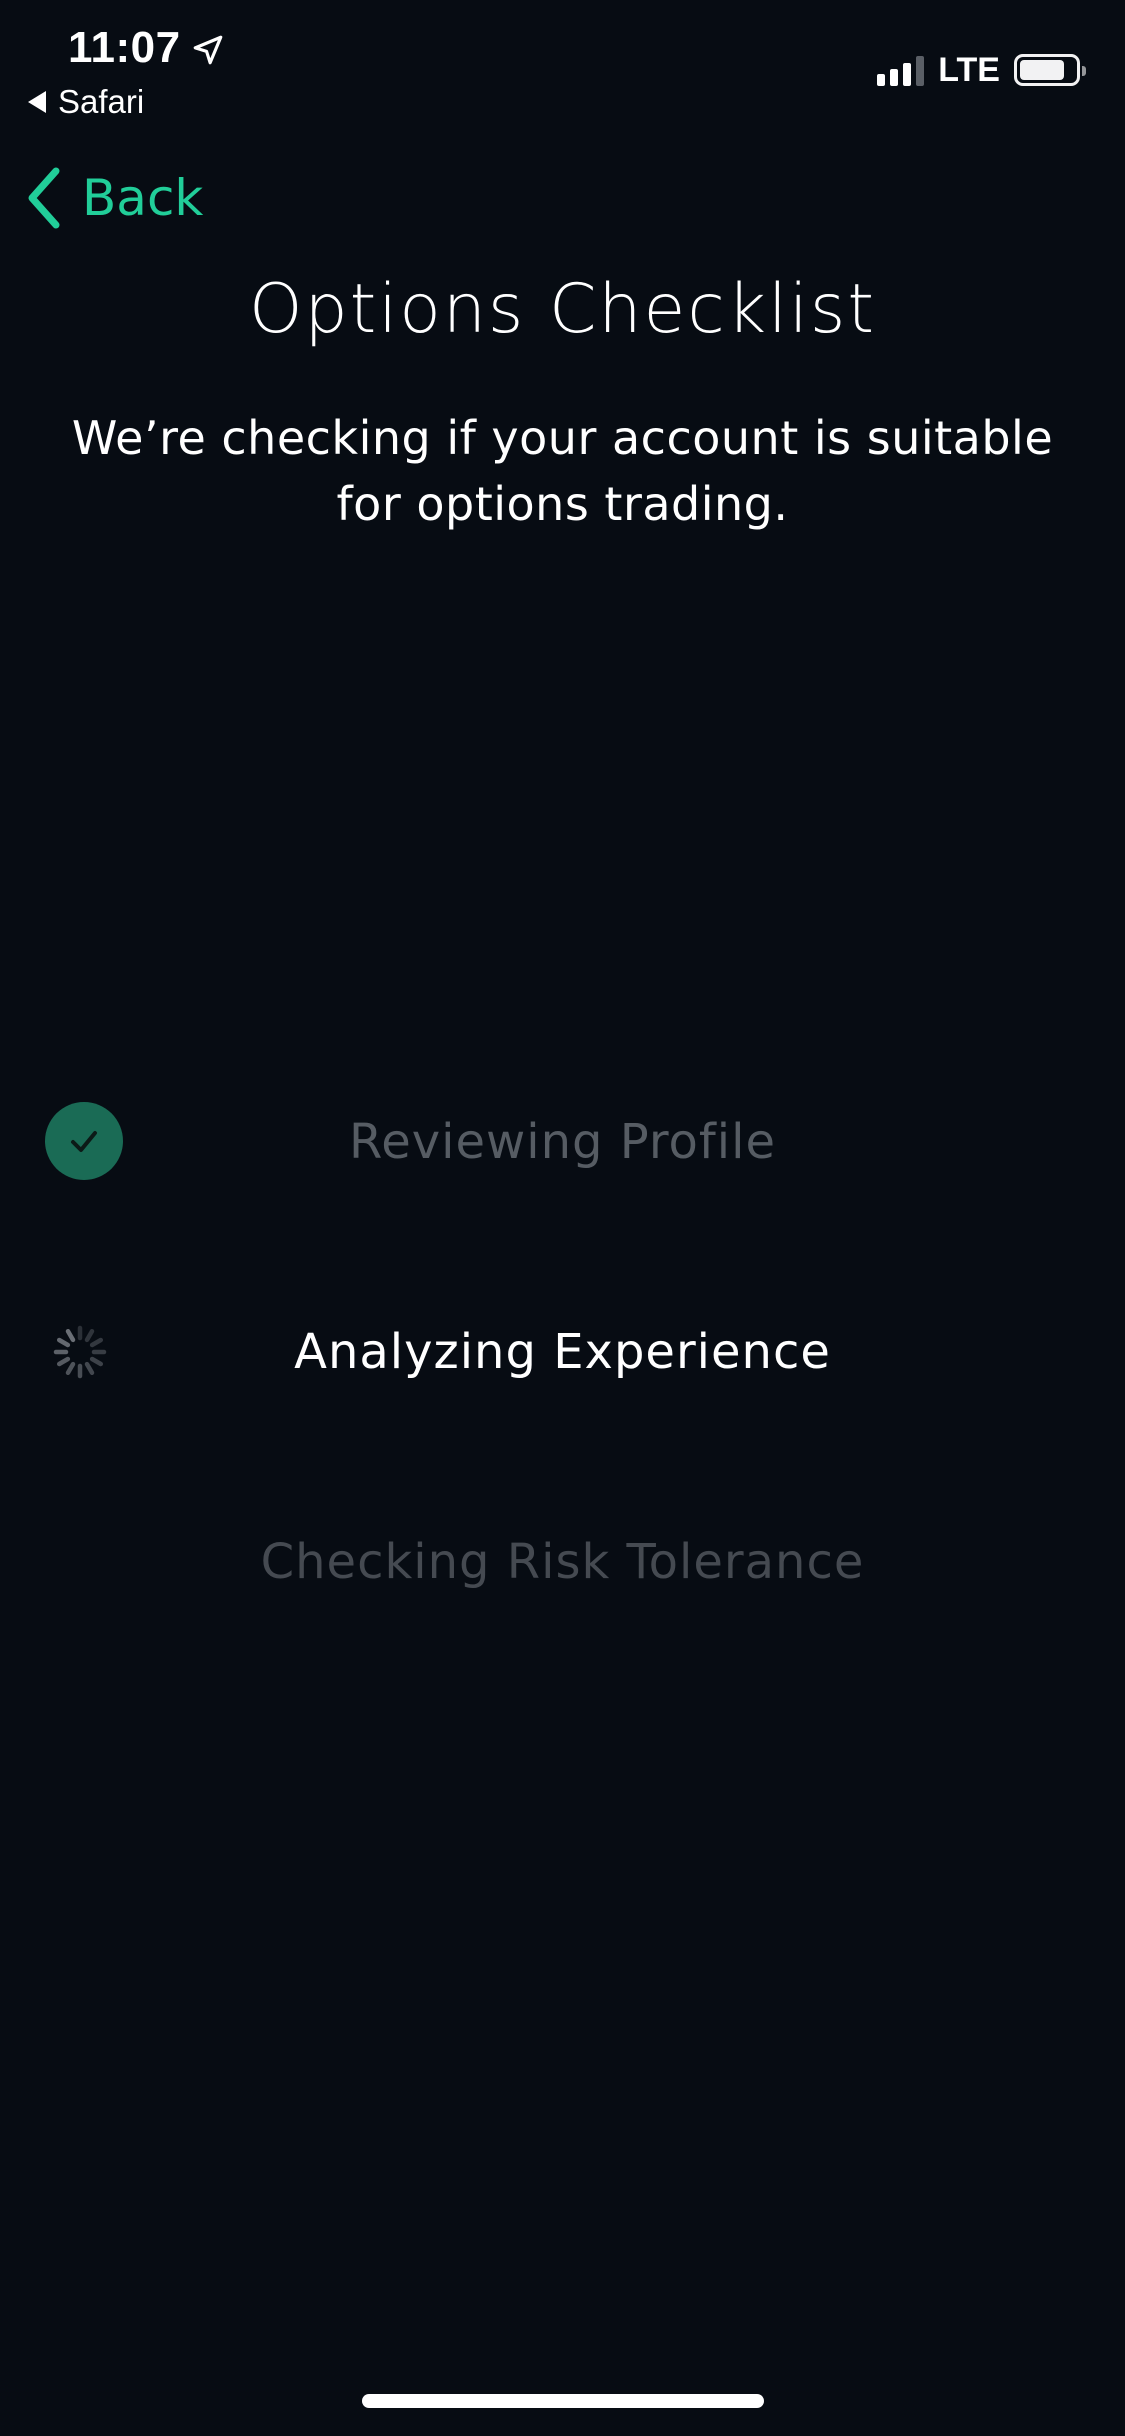  I want to click on back-button-label: Back, so click(143, 198).